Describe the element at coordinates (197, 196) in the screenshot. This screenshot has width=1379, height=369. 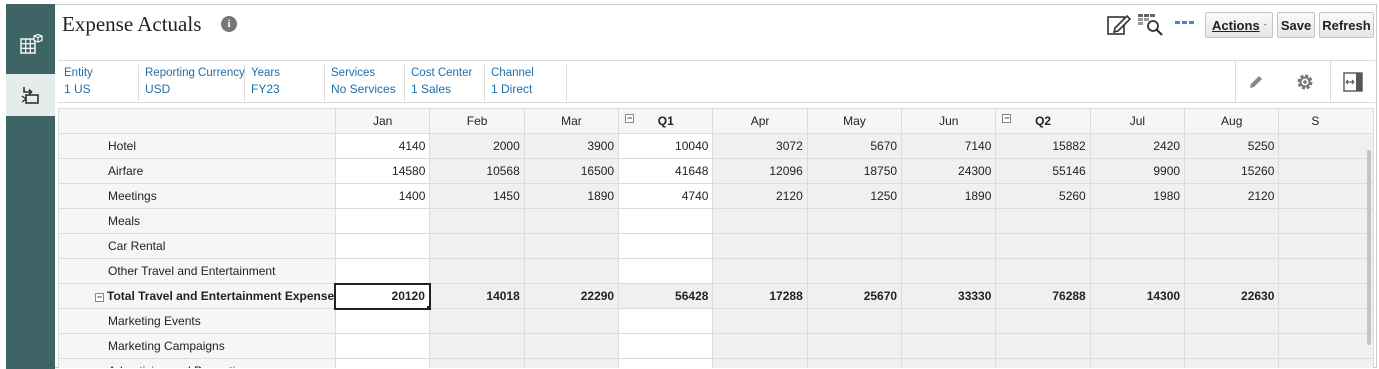
I see `row-header: Meetings` at that location.